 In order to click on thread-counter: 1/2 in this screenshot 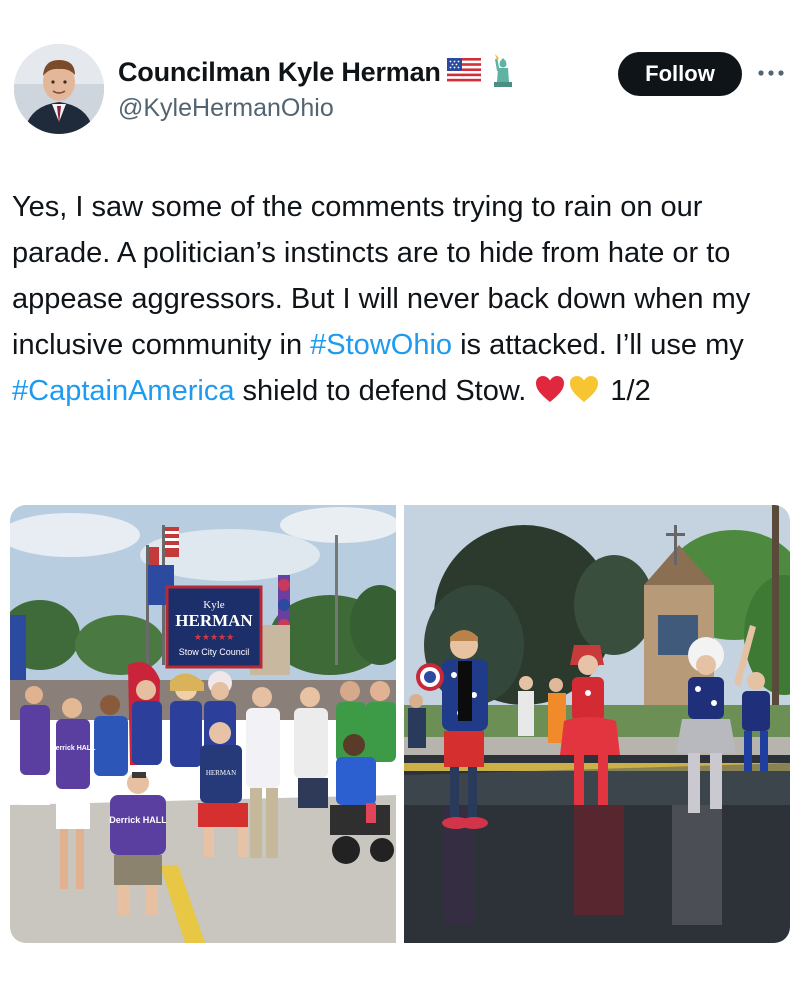, I will do `click(626, 391)`.